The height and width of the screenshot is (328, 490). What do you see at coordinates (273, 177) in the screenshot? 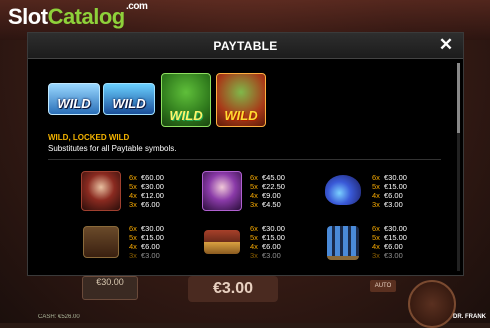
I see `pay-amount: €45.00` at bounding box center [273, 177].